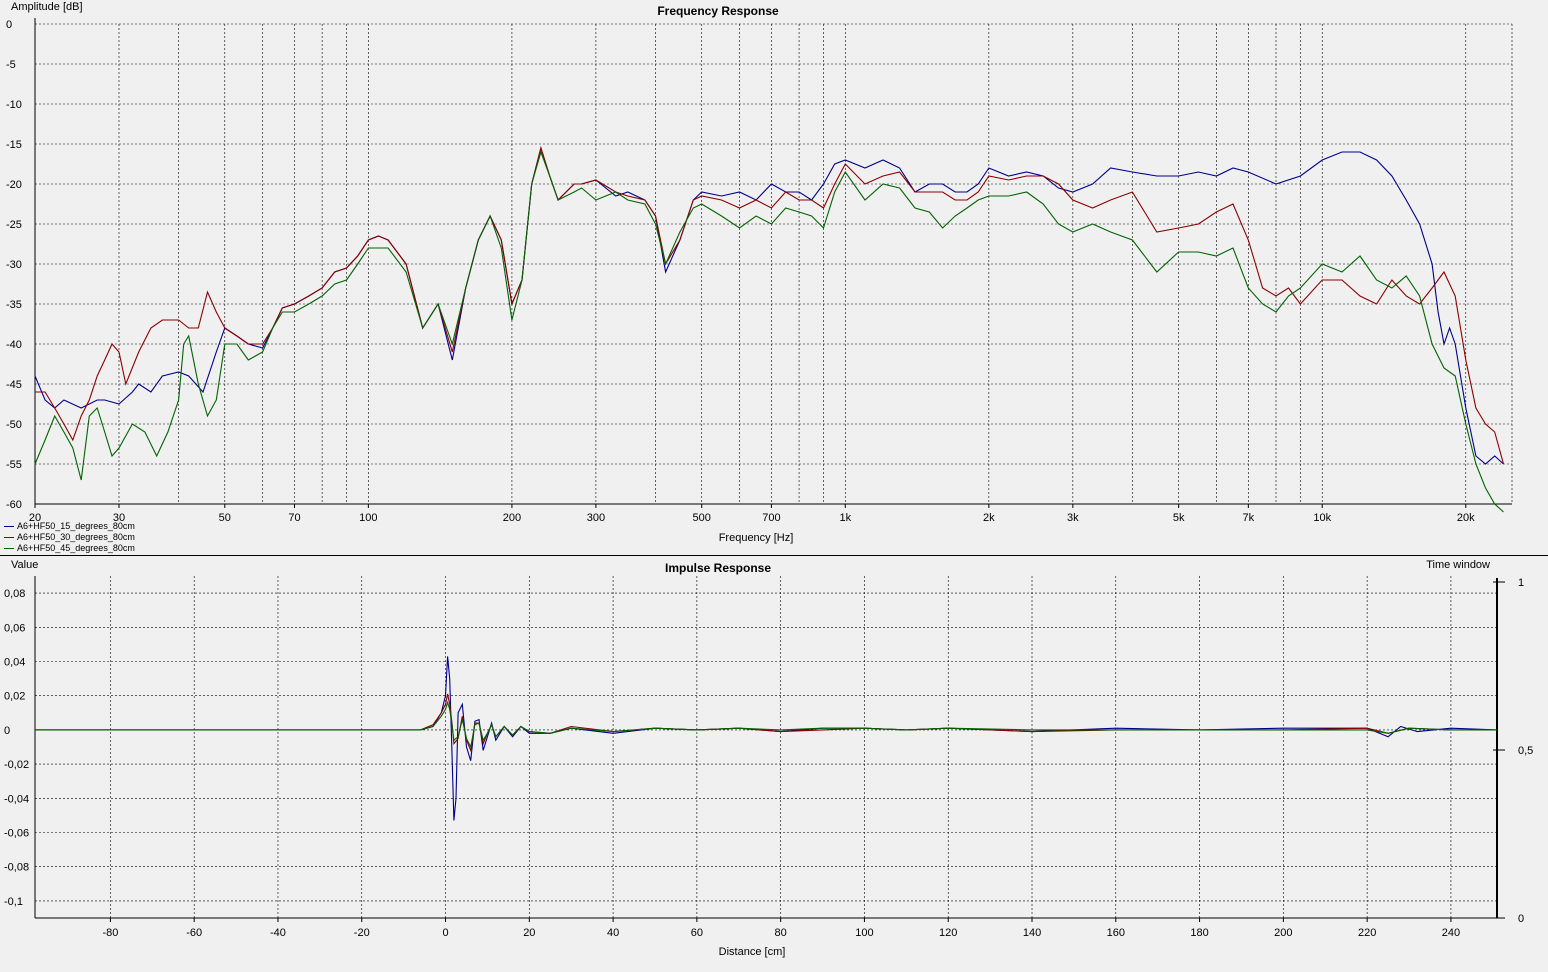 Image resolution: width=1548 pixels, height=972 pixels. I want to click on y-tick-label: -0,04, so click(16, 799).